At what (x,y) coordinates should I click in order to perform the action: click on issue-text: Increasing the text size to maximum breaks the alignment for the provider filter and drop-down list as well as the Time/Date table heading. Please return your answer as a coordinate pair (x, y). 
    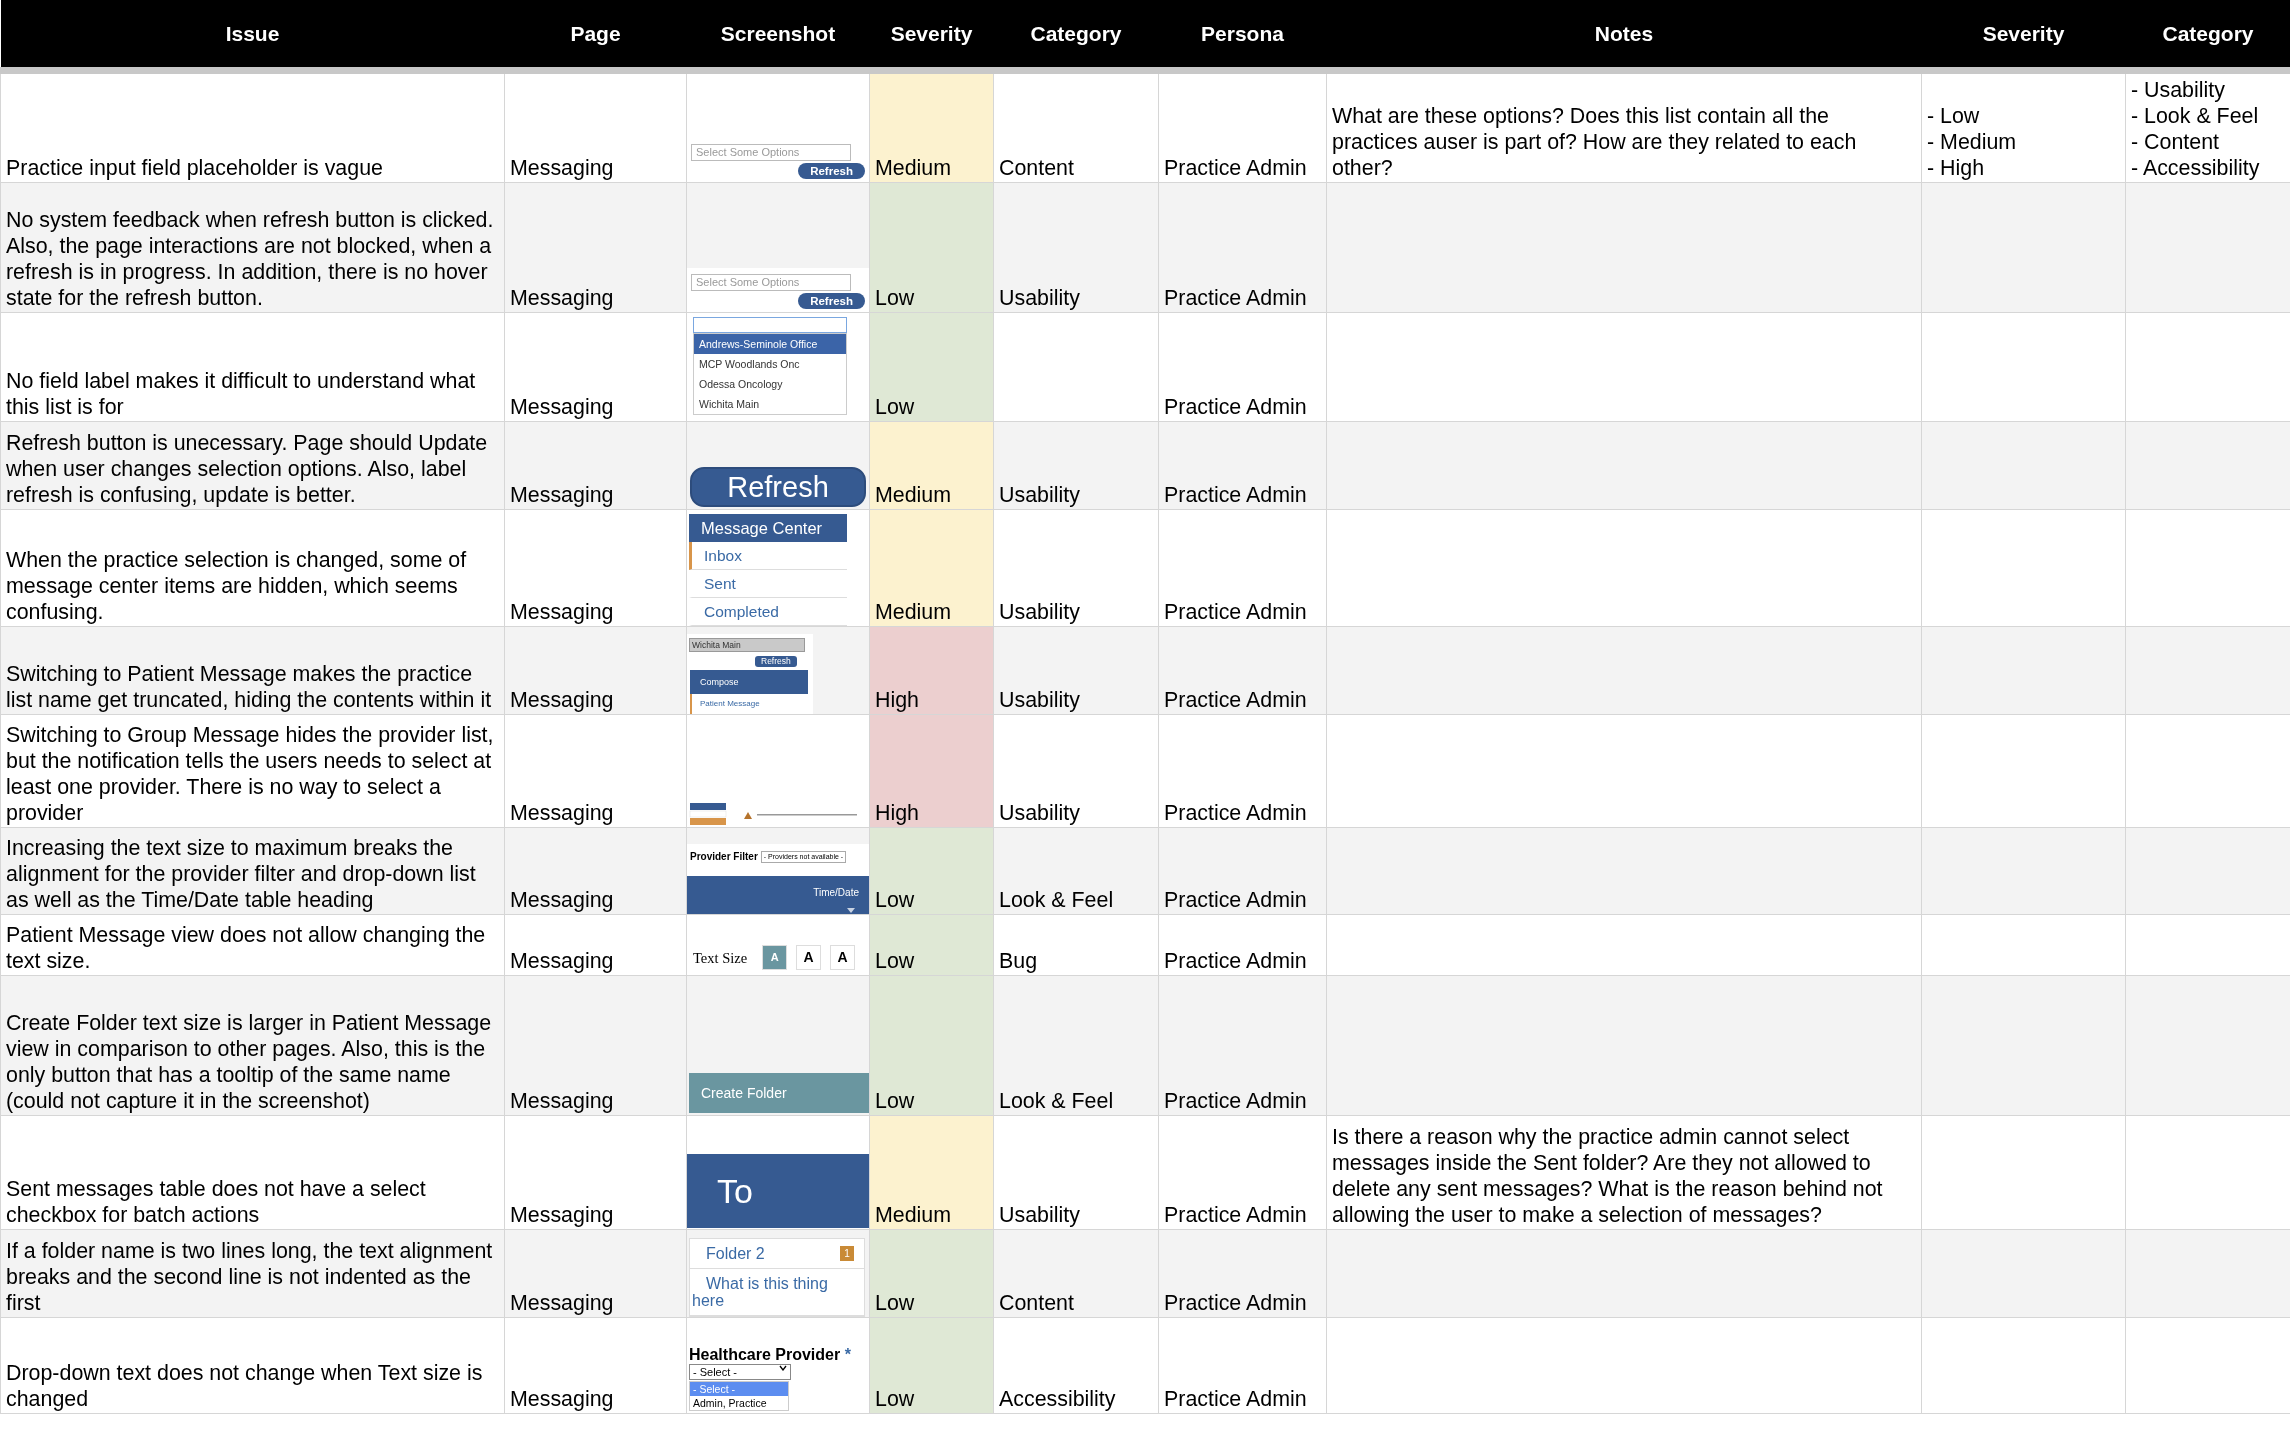
    Looking at the image, I should click on (252, 870).